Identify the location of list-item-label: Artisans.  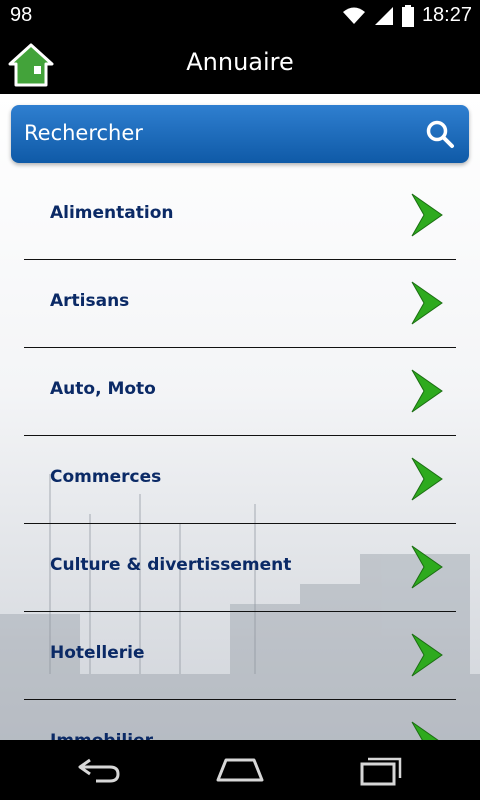
(90, 301).